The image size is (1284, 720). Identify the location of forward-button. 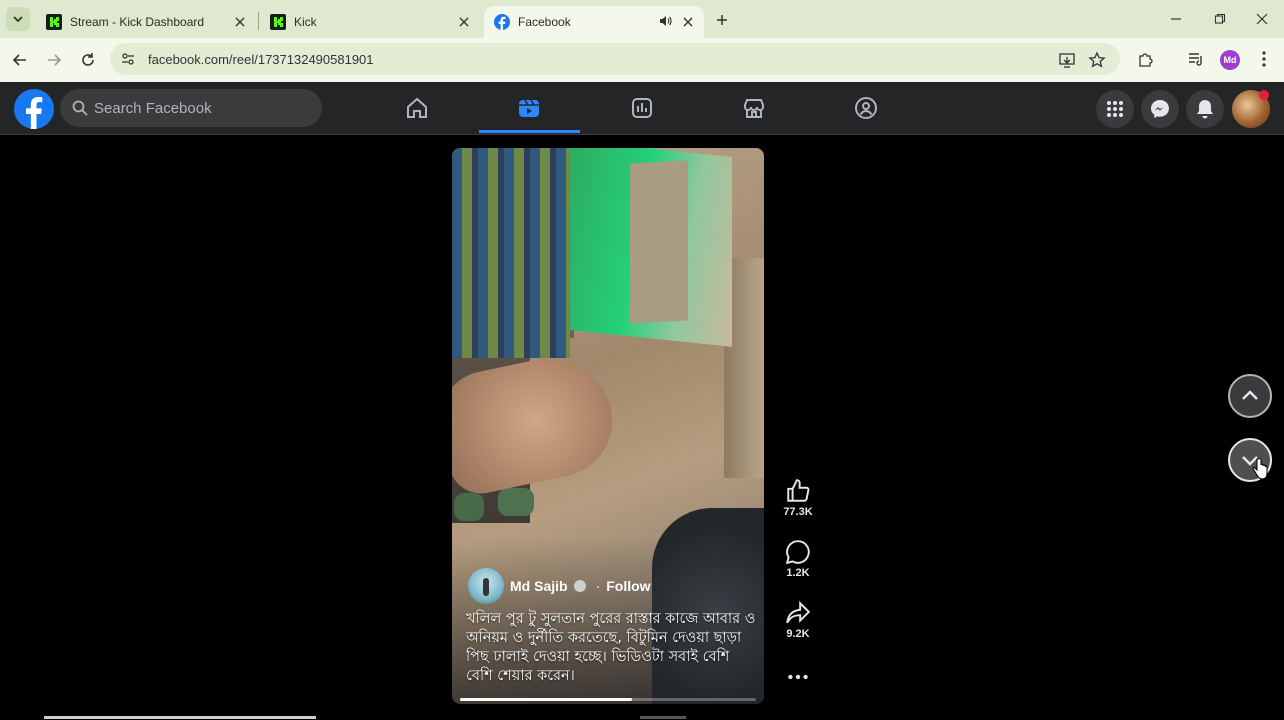
(54, 60).